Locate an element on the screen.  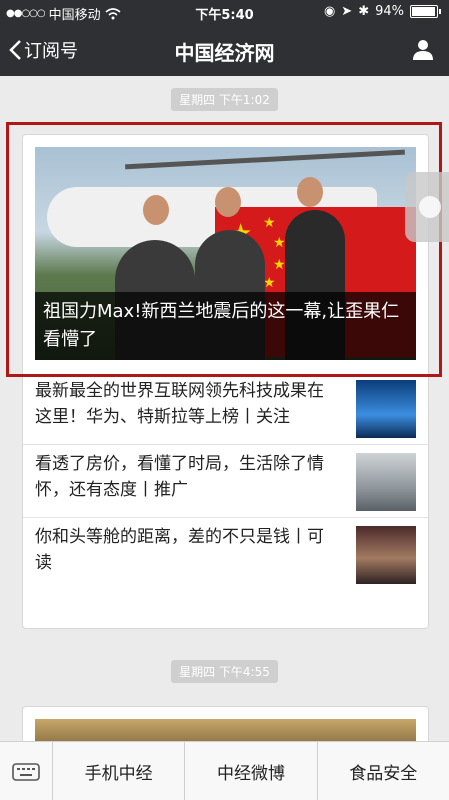
bottom-menu: 手机中经 中经微博 食品安全 is located at coordinates (224, 770).